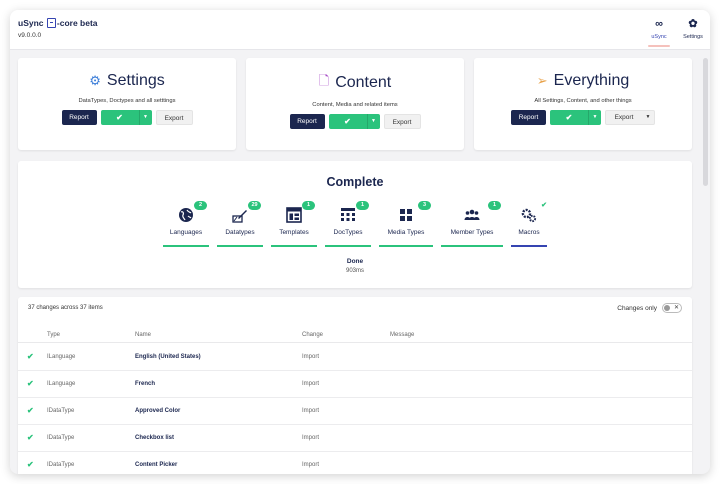 This screenshot has height=484, width=720. What do you see at coordinates (667, 308) in the screenshot?
I see `toggle-knob` at bounding box center [667, 308].